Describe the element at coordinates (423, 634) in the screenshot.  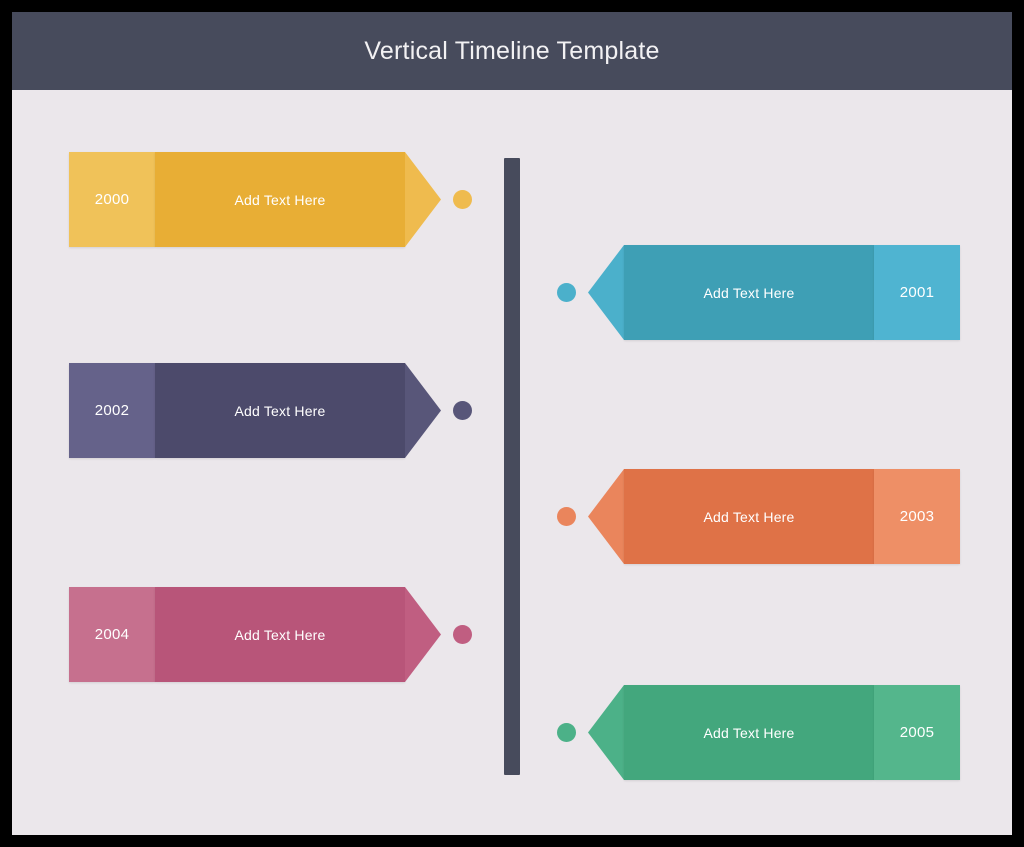
I see `arrow-right-icon-2004` at that location.